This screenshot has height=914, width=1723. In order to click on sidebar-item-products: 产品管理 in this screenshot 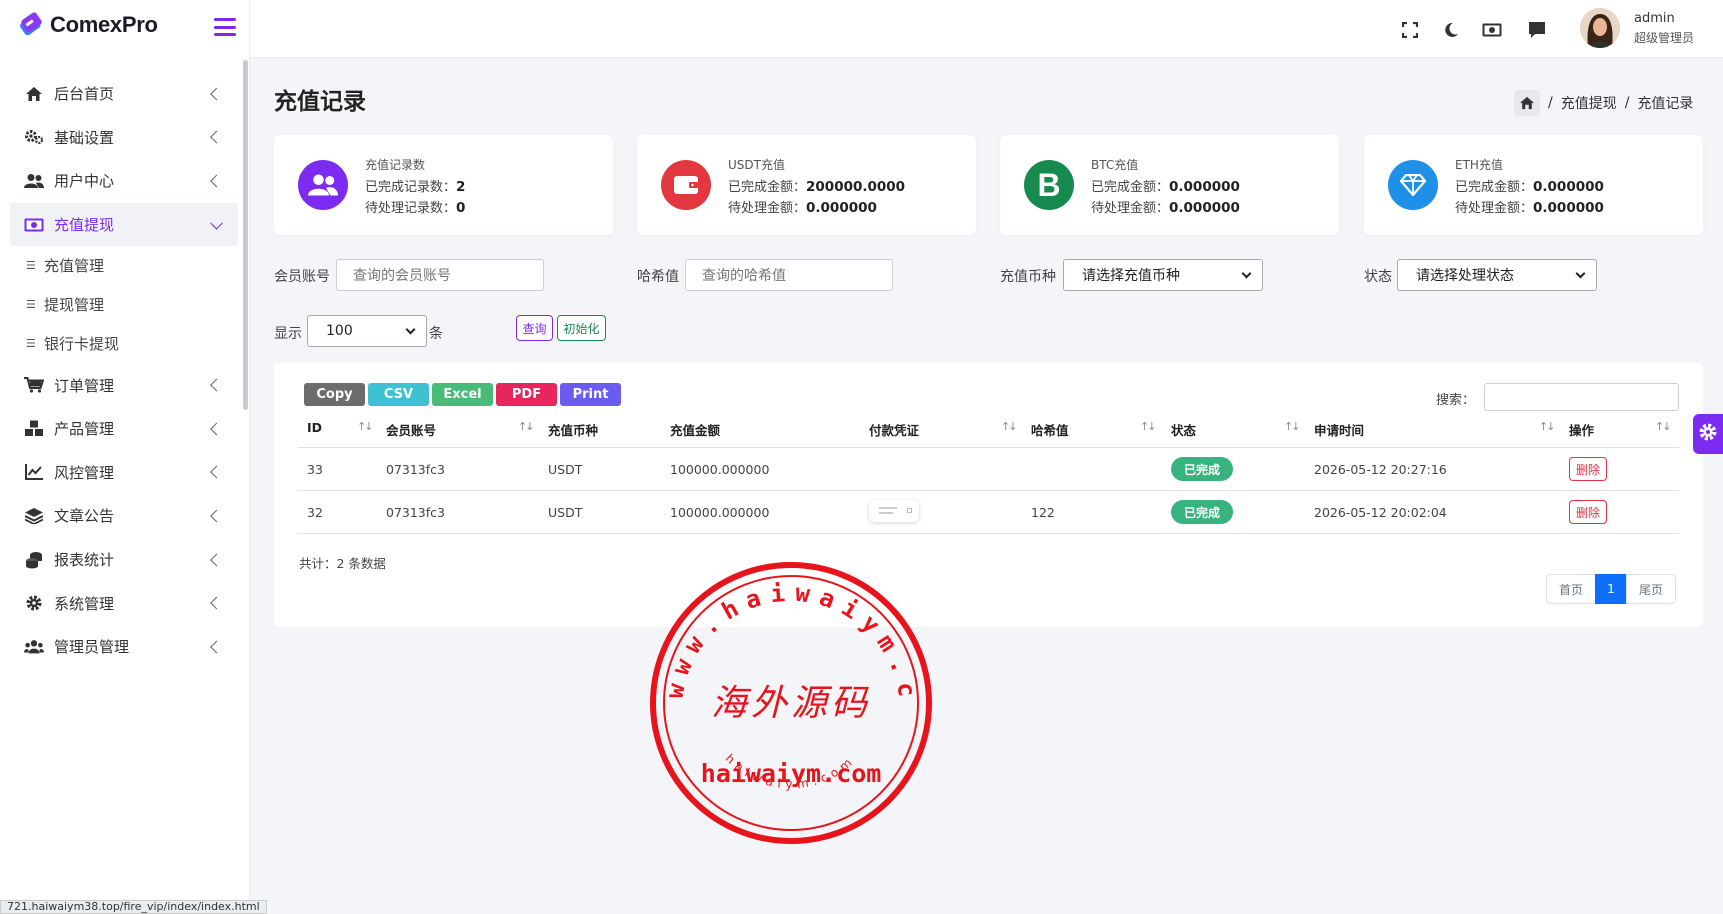, I will do `click(124, 429)`.